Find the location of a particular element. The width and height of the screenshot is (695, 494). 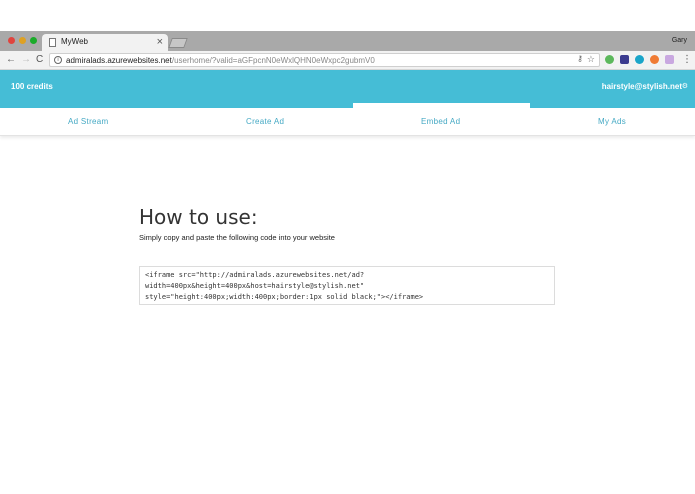

app-header is located at coordinates (347, 89).